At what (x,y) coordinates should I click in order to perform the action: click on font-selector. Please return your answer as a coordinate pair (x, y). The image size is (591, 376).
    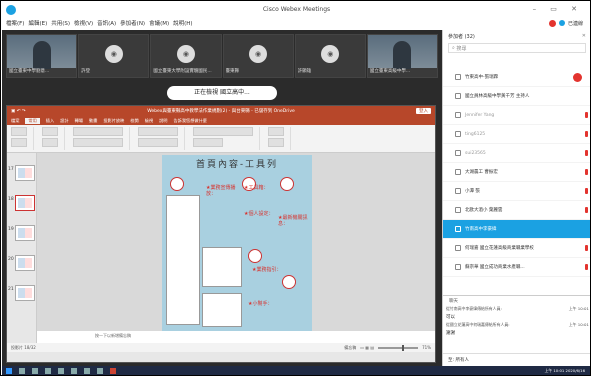
    Looking at the image, I should click on (98, 131).